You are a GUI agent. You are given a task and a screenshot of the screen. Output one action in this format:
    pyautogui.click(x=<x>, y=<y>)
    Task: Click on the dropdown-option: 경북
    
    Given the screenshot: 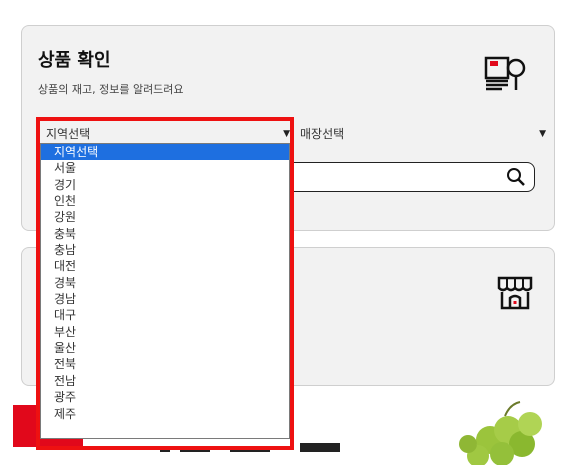 What is the action you would take?
    pyautogui.click(x=165, y=283)
    